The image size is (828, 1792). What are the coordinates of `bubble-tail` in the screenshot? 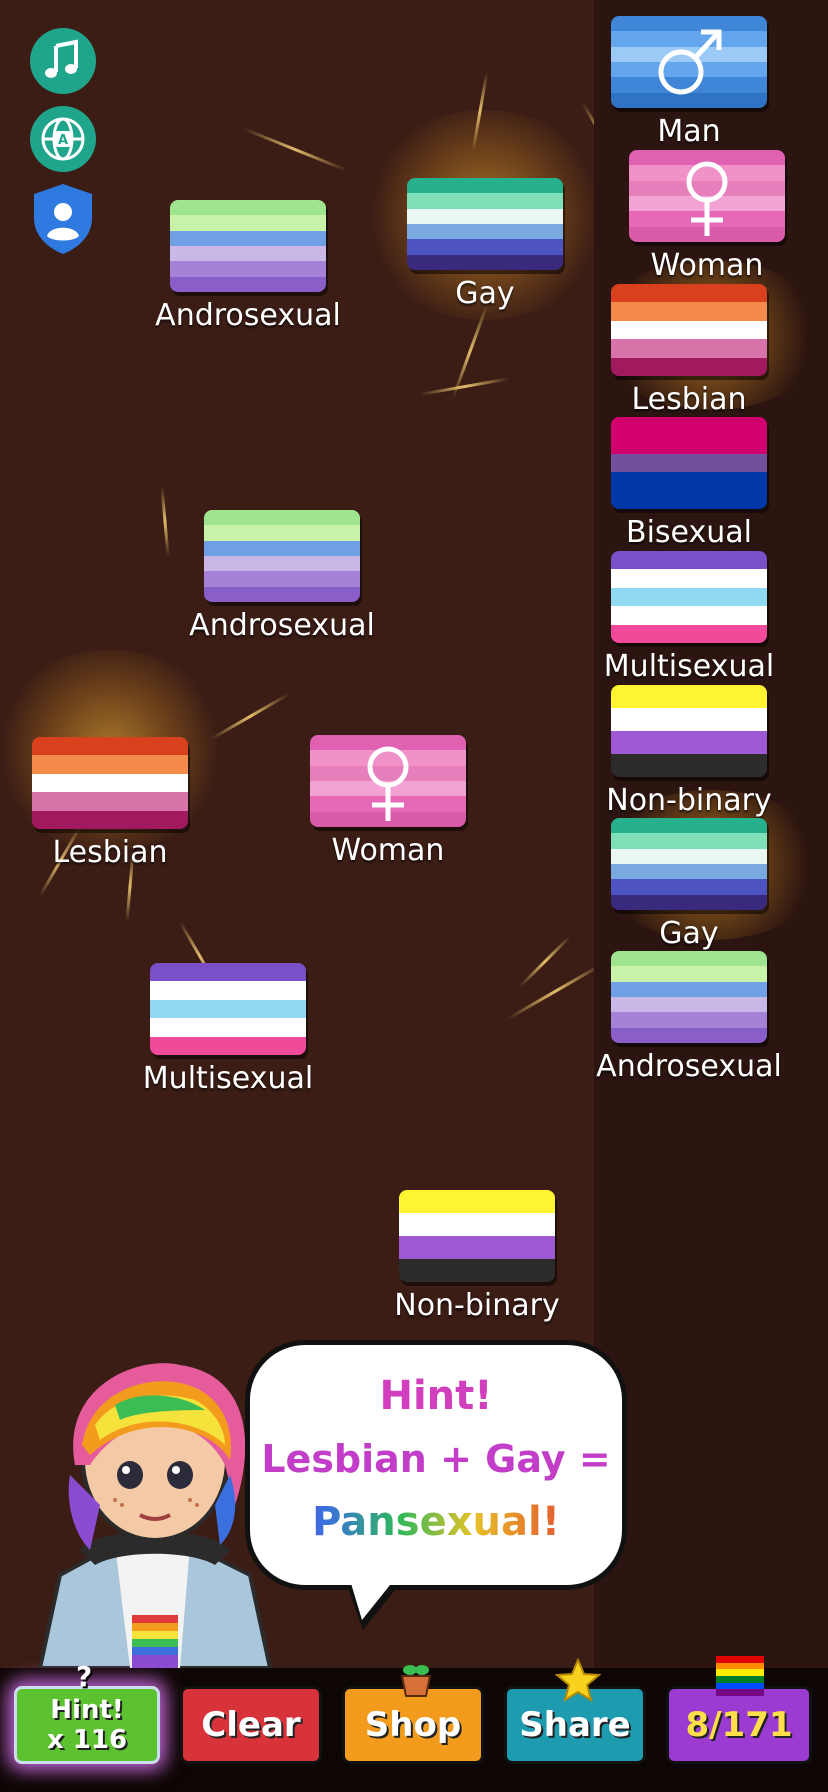 It's located at (372, 1600).